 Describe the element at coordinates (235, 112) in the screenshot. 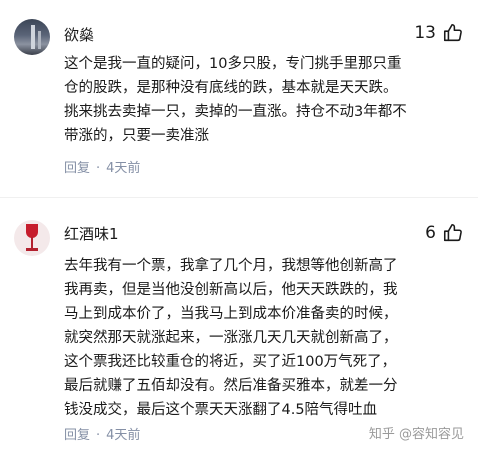

I see `comment-text-line: 挑来挑去卖掉一只，卖掉的一直涨。持仓不动3年都不` at that location.